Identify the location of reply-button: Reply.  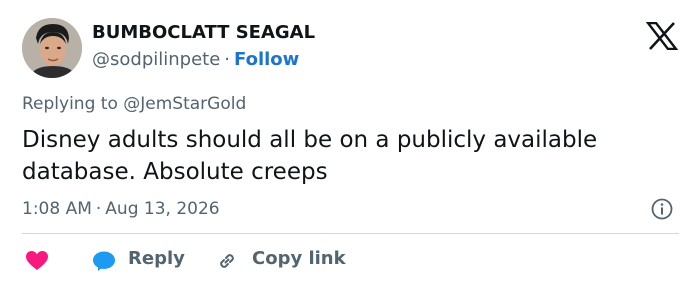
(156, 258).